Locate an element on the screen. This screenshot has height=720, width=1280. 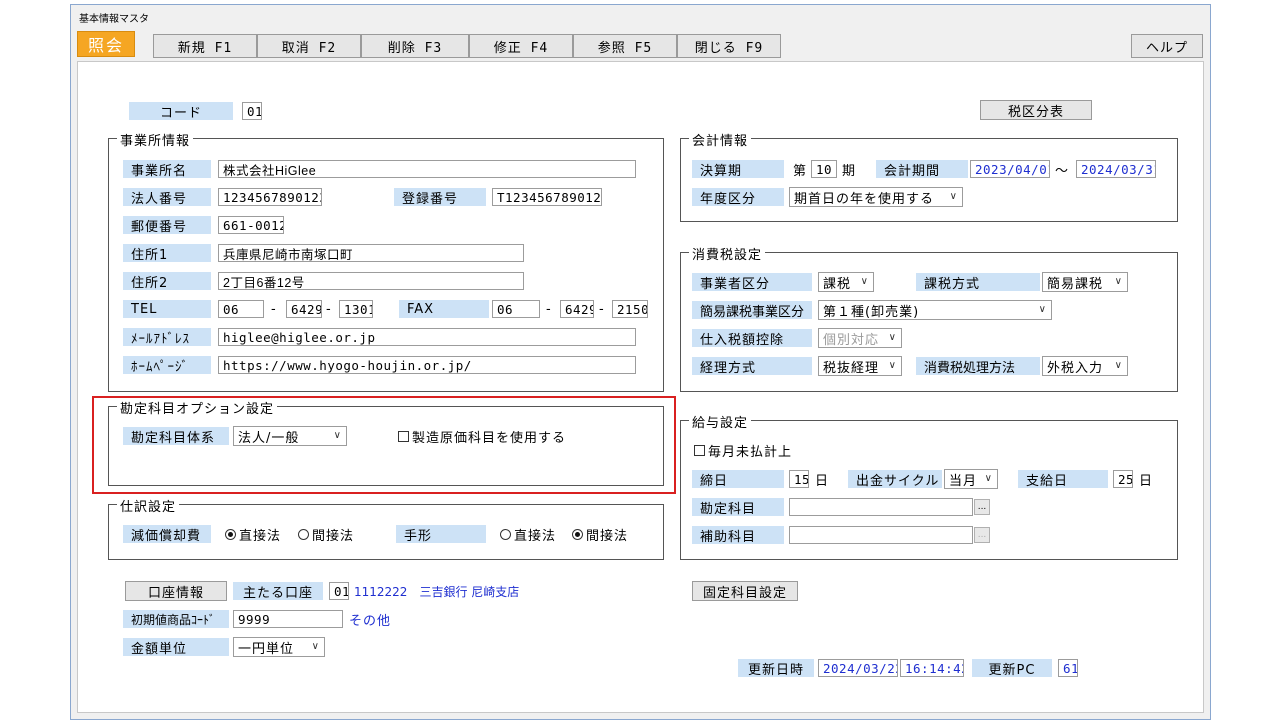
deduction-select: 個別対応 ∨ is located at coordinates (860, 338).